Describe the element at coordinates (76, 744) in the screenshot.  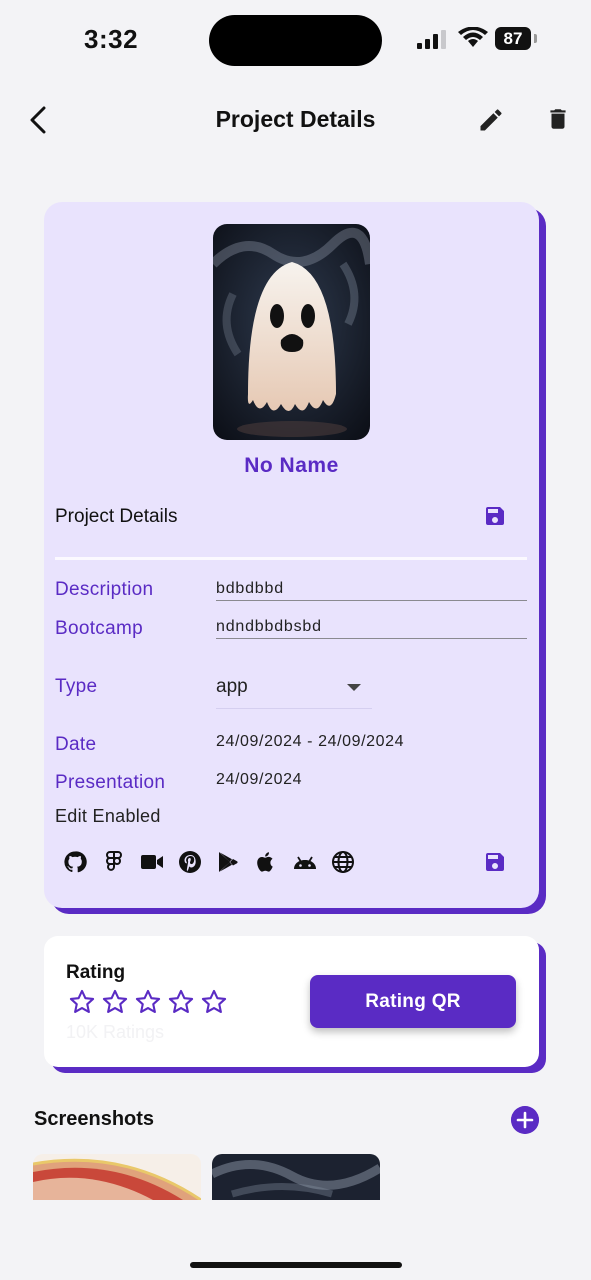
I see `date-label: Date` at that location.